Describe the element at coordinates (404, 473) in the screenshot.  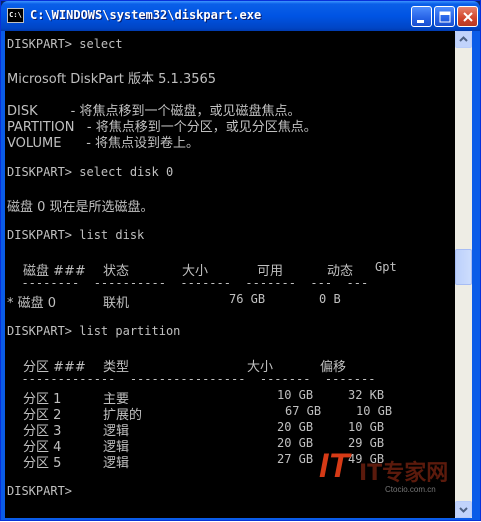
I see `watermark-text: IT专家网` at that location.